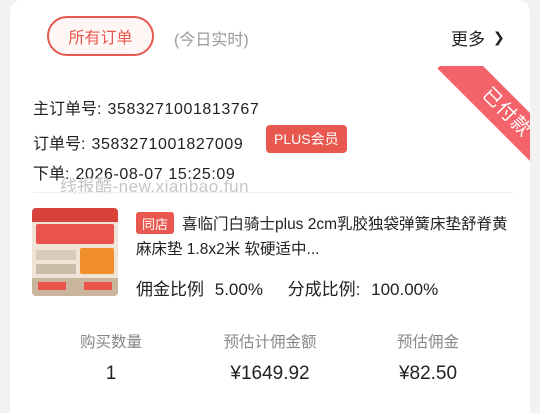 The width and height of the screenshot is (540, 413). Describe the element at coordinates (211, 40) in the screenshot. I see `realtime-label: (今日实时)` at that location.